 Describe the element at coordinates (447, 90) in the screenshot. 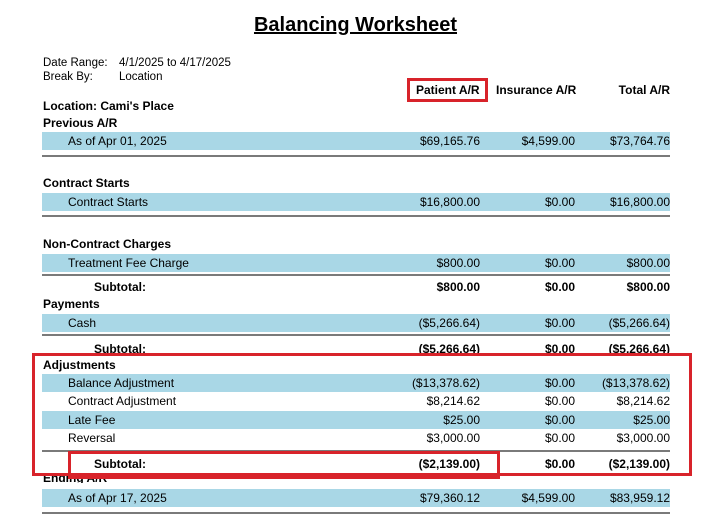

I see `highlight-box-patient-ar-header` at that location.